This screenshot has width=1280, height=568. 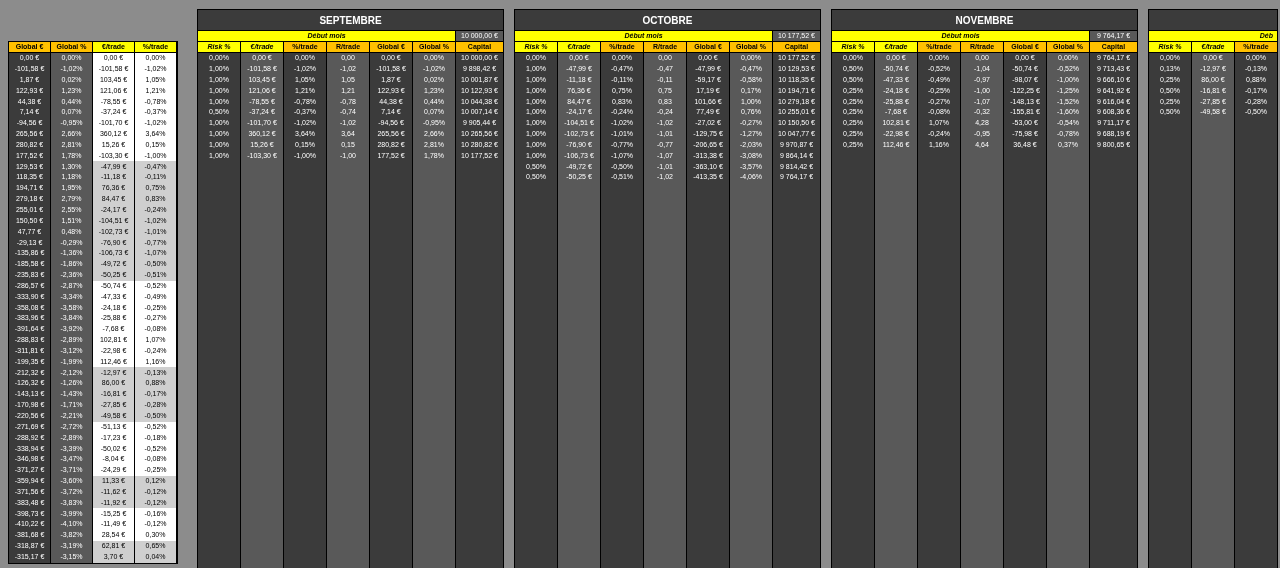 I want to click on month-title: SEPTEMBRE, so click(x=350, y=20).